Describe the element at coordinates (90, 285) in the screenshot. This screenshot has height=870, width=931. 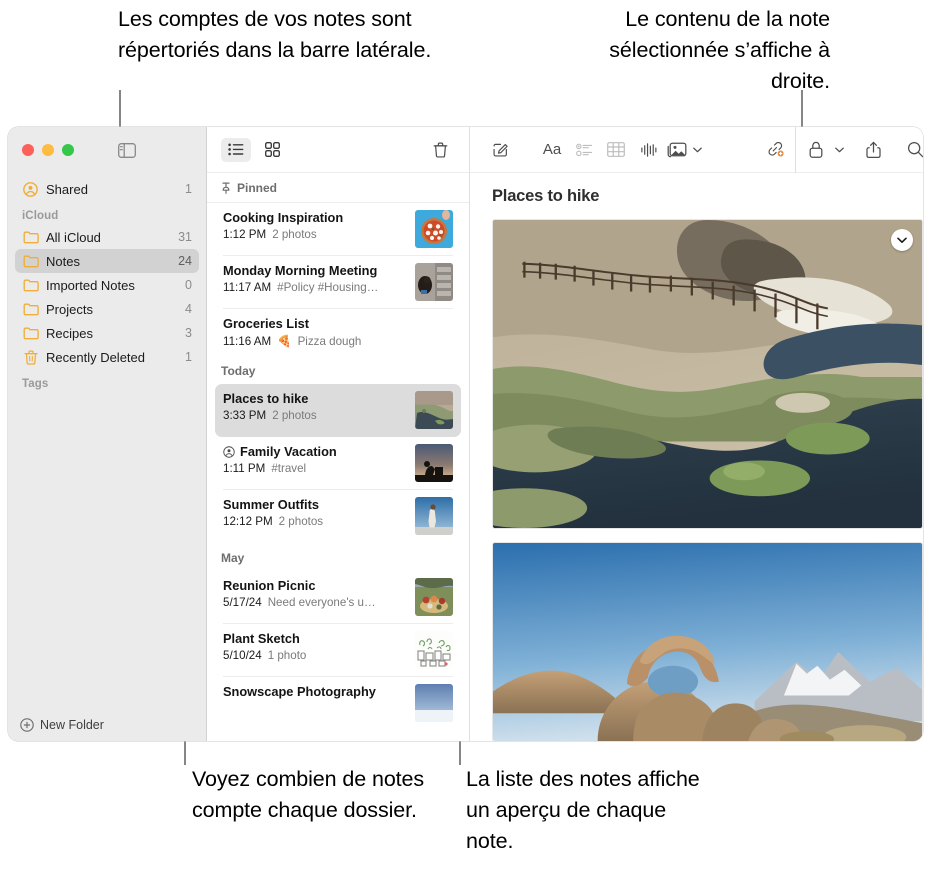
I see `sidebar-item-label: Imported Notes` at that location.